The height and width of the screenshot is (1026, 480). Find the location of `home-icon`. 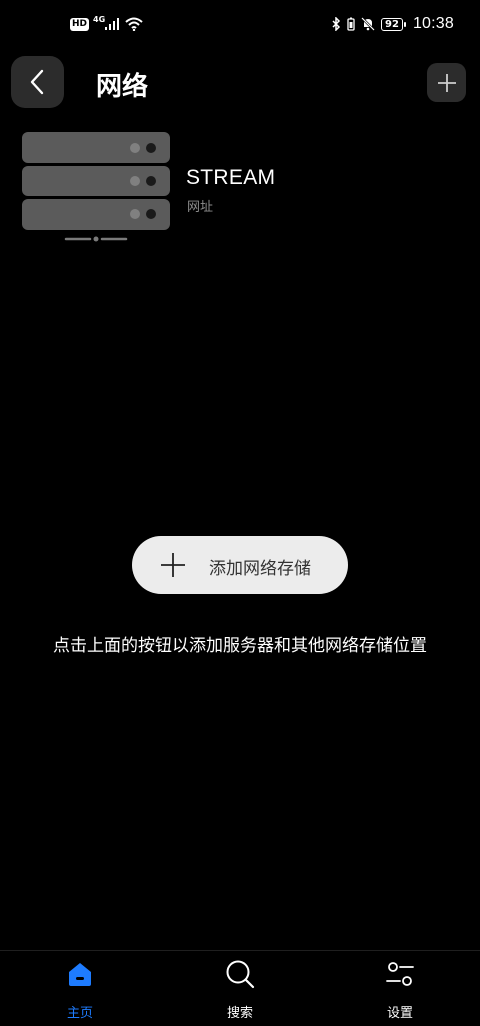

home-icon is located at coordinates (80, 974).